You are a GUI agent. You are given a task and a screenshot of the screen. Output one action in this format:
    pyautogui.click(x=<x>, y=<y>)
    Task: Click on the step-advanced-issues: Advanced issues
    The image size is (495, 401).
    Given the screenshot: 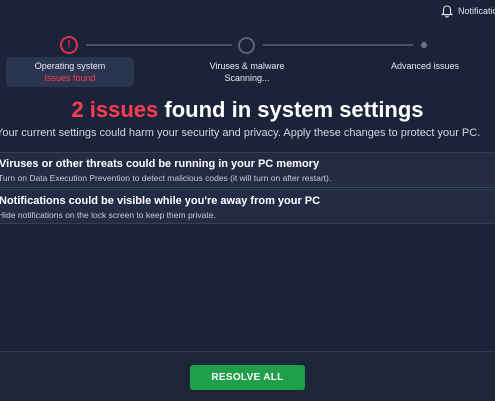 What is the action you would take?
    pyautogui.click(x=425, y=66)
    